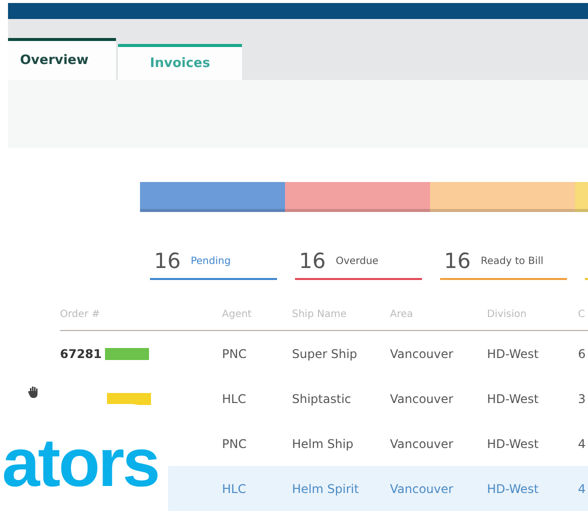 The width and height of the screenshot is (588, 521). I want to click on summary-card: 16 Overdue, so click(358, 262).